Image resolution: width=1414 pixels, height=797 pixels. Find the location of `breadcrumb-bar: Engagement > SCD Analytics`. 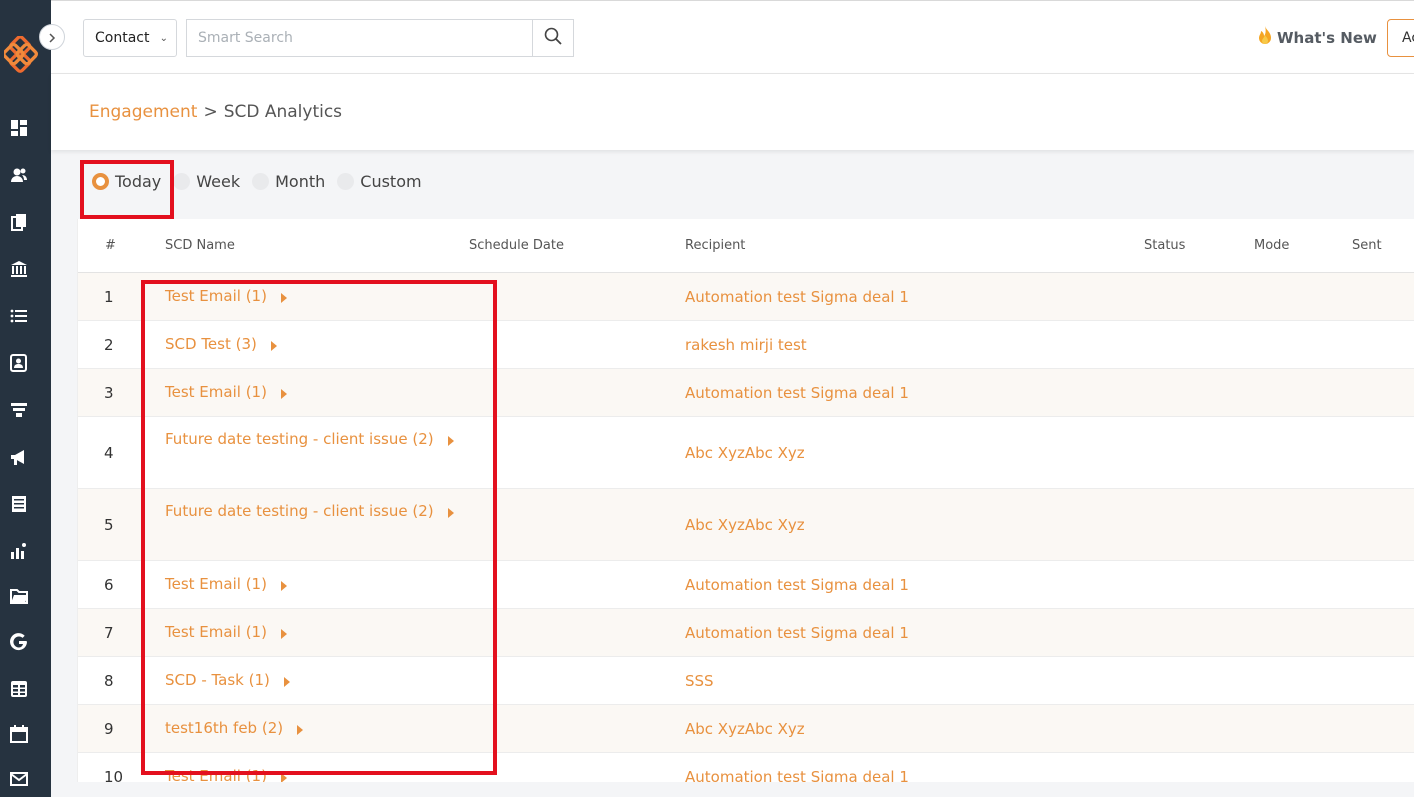

breadcrumb-bar: Engagement > SCD Analytics is located at coordinates (732, 112).